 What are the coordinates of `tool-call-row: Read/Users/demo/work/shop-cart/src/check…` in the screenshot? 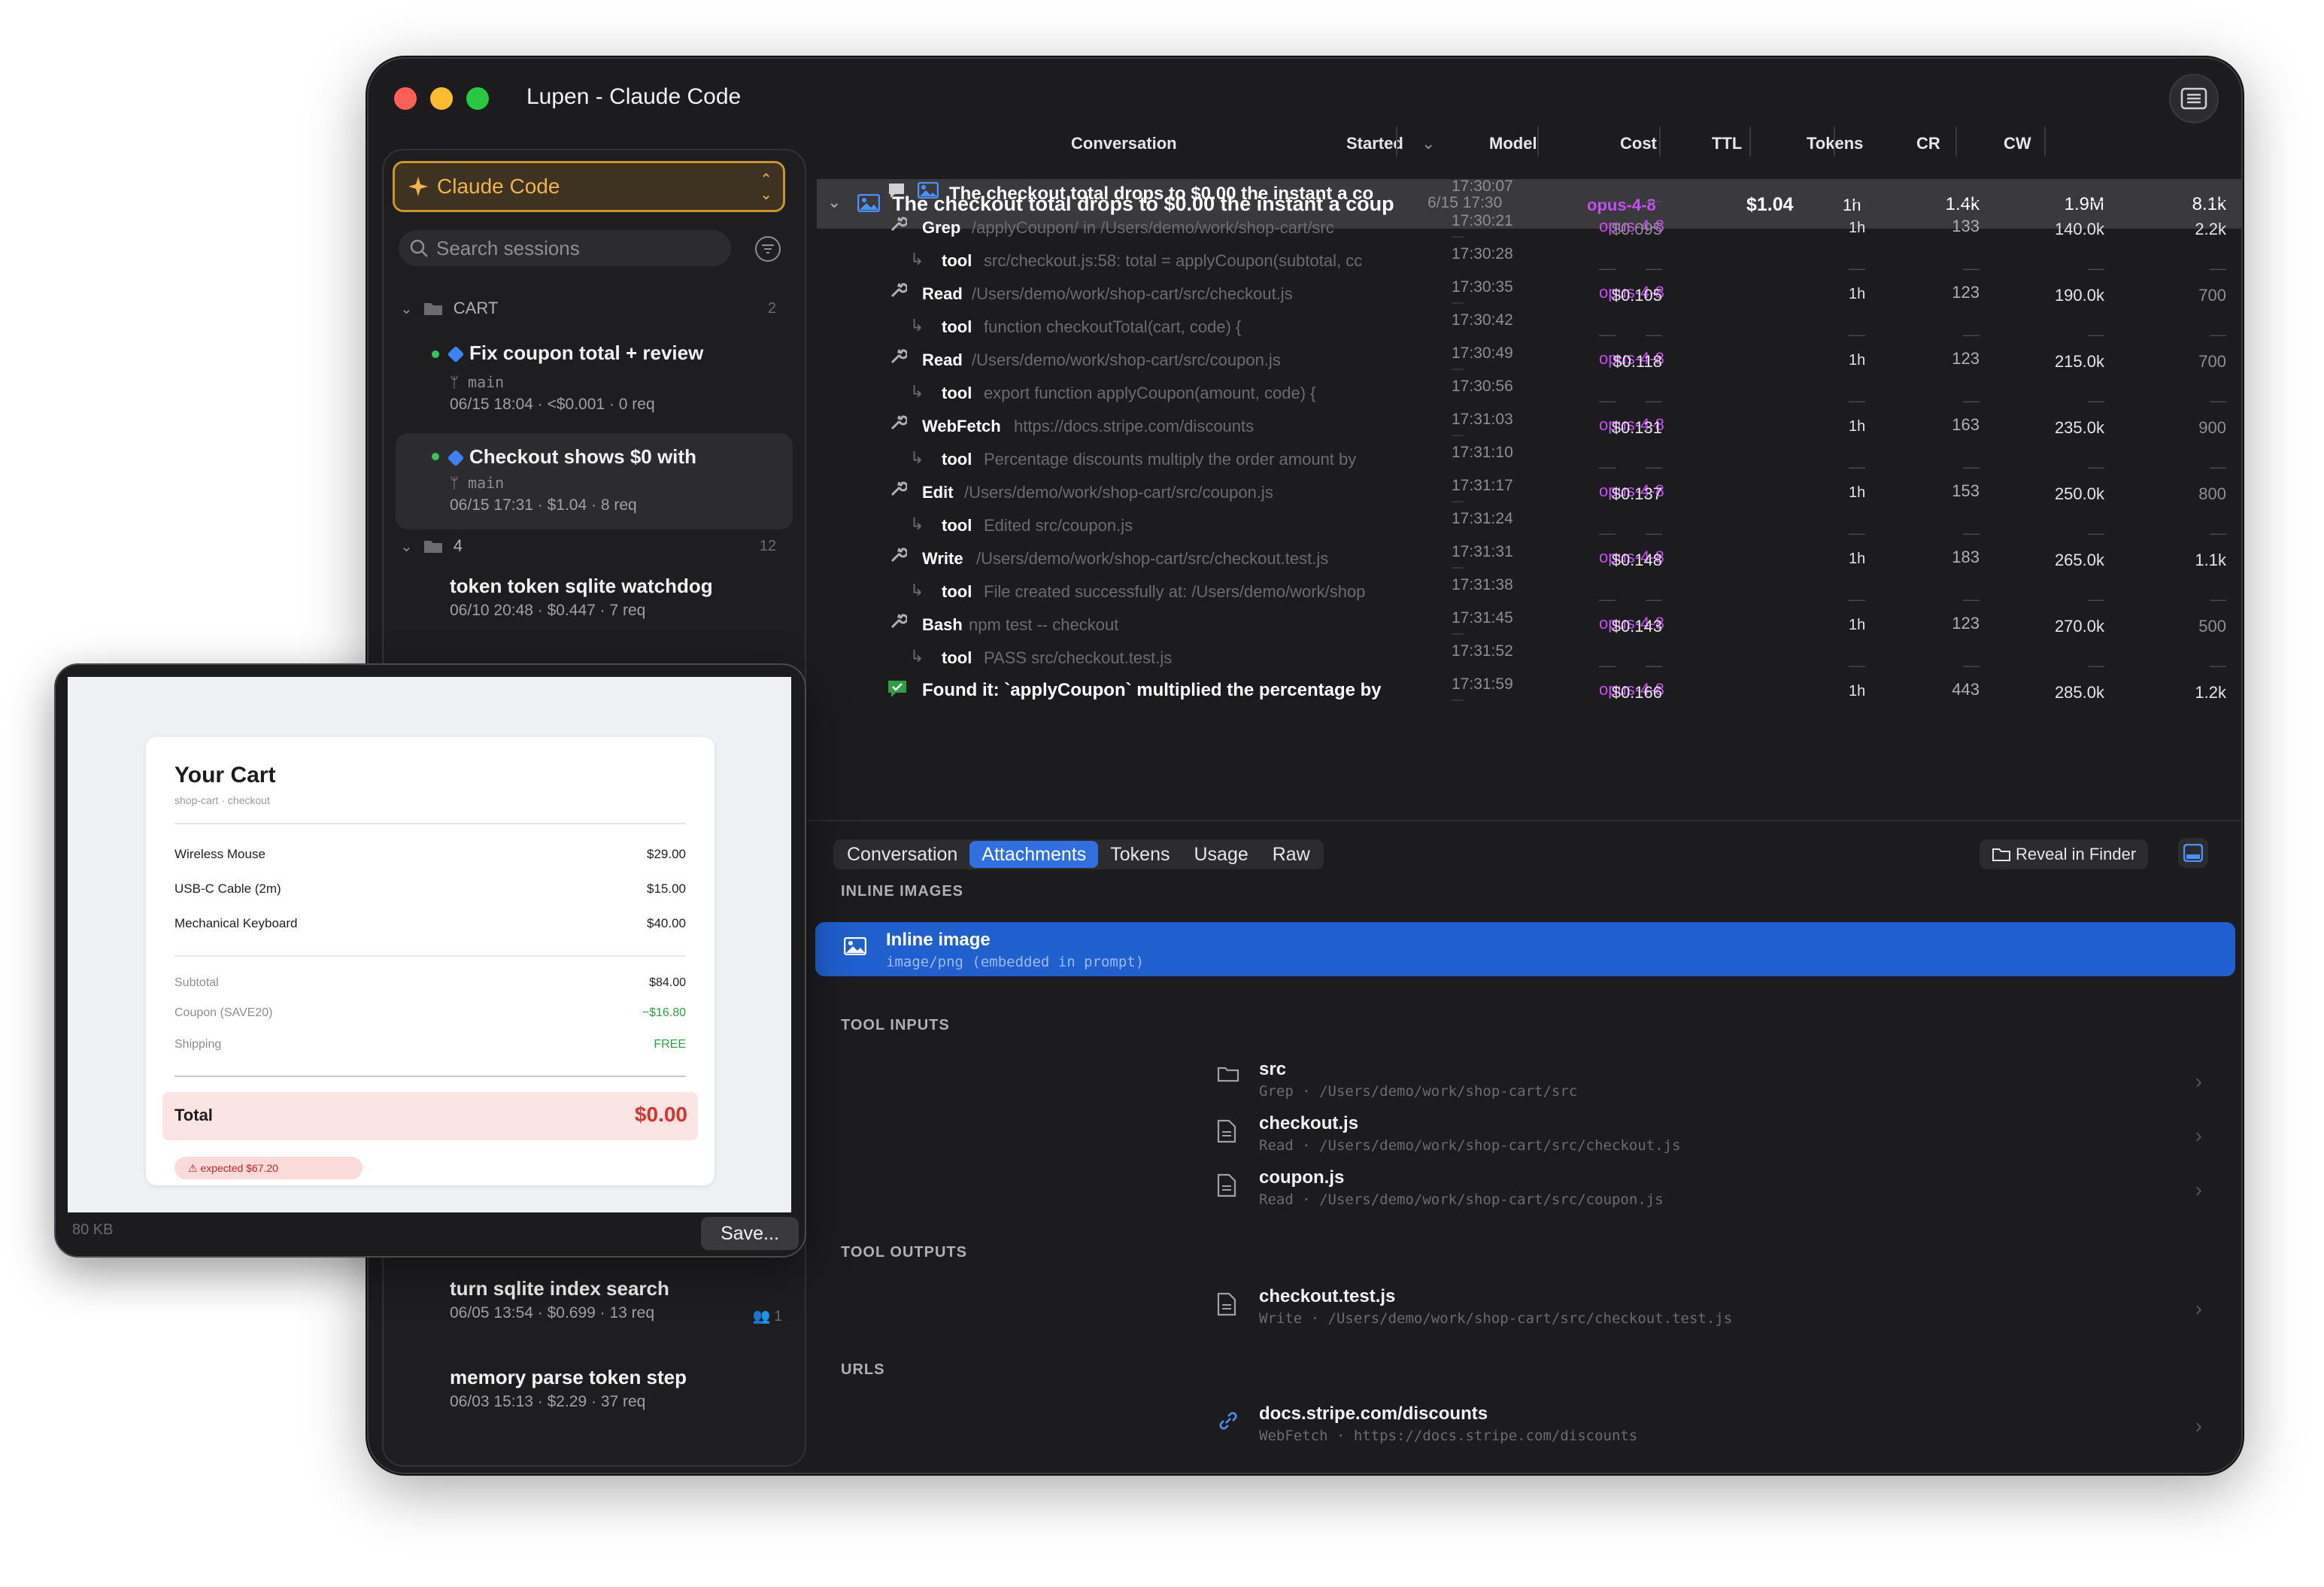 It's located at (1530, 294).